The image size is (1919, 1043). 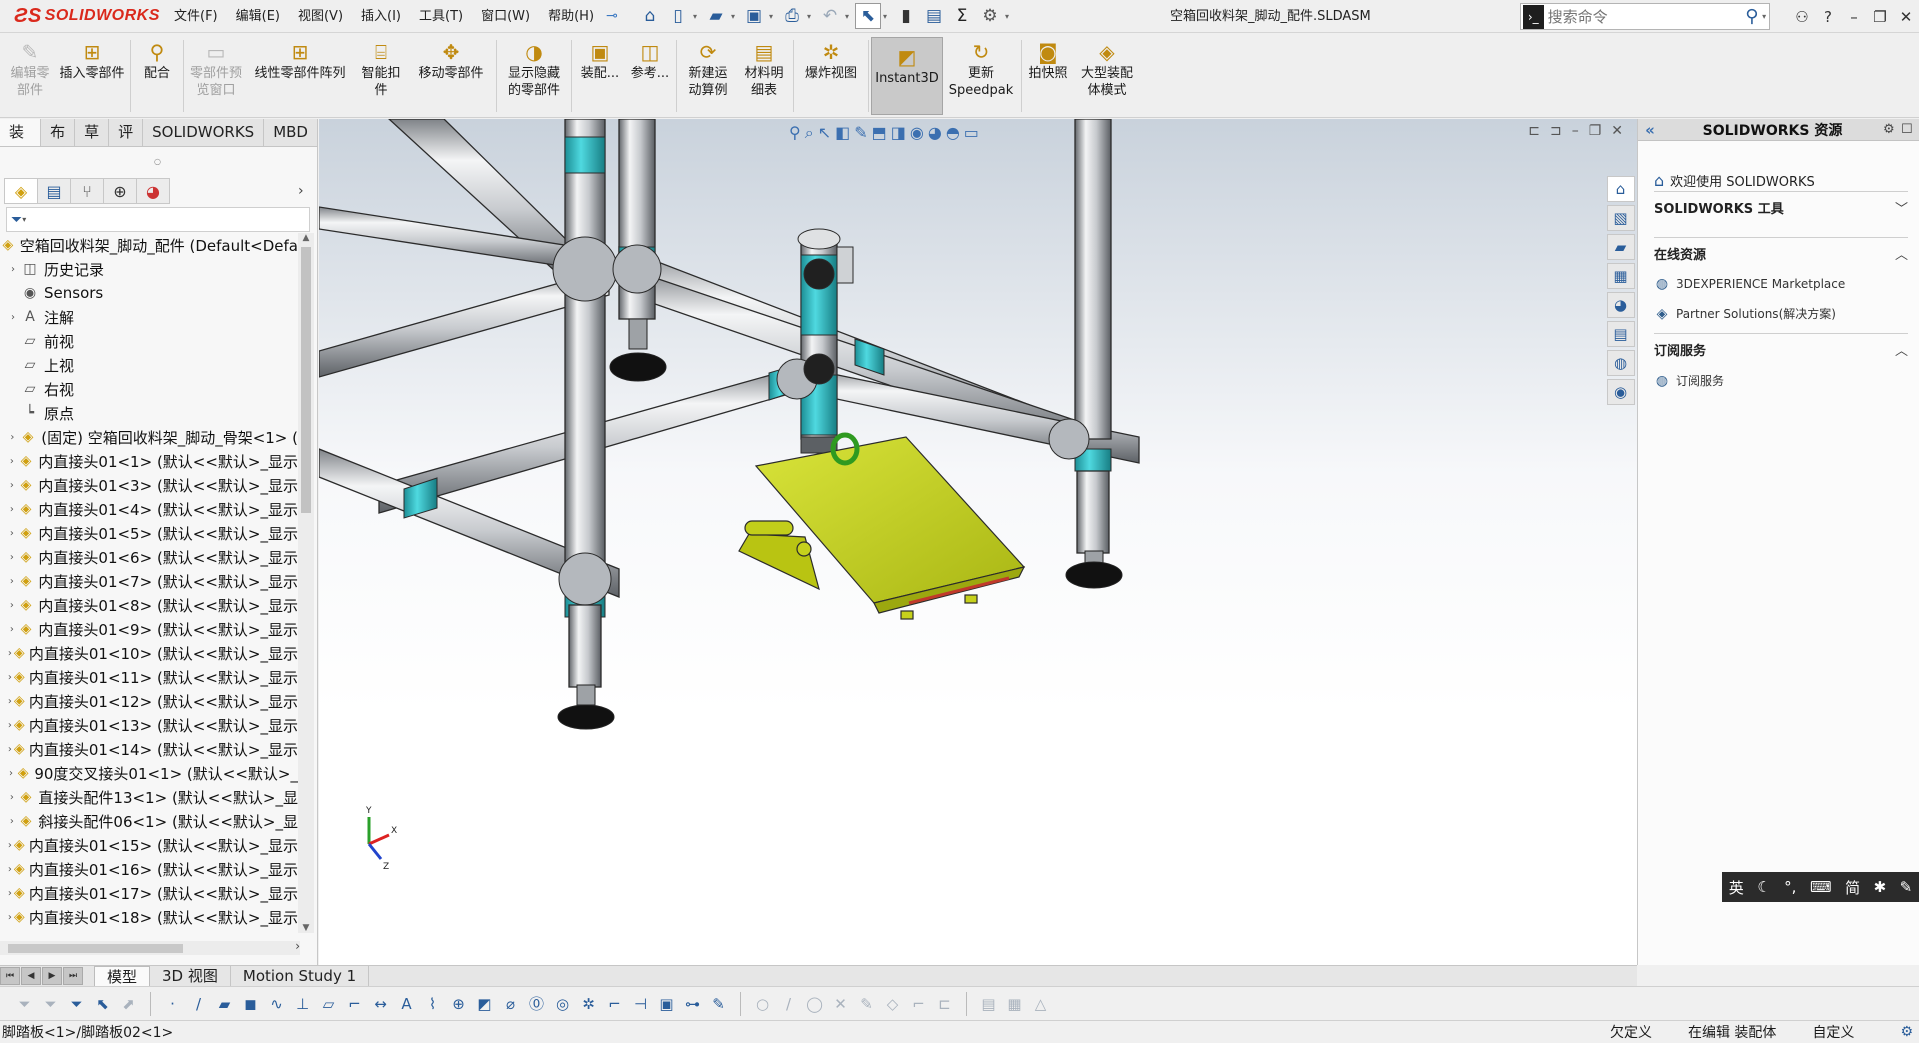 I want to click on filter-icon: ⏷, so click(x=24, y=1004).